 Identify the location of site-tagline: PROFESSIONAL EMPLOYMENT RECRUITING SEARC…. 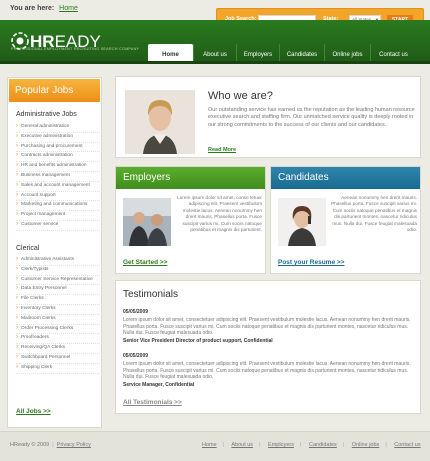
(75, 49).